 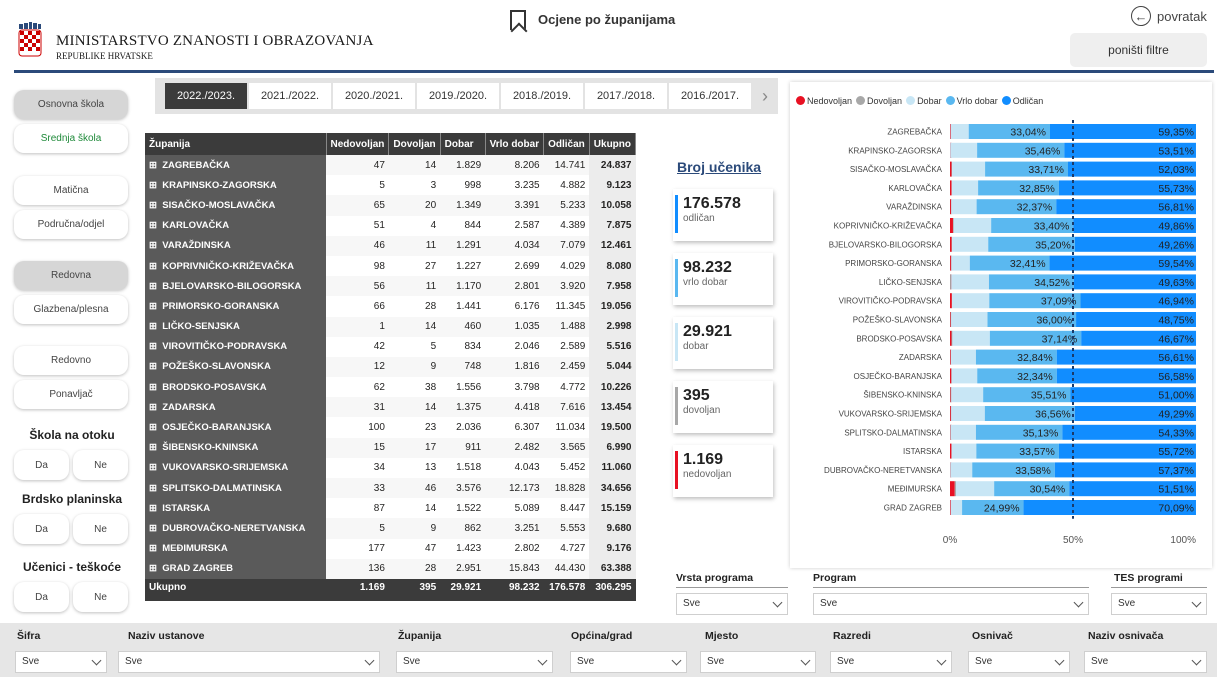 What do you see at coordinates (702, 410) in the screenshot?
I see `card-label: dovoljan` at bounding box center [702, 410].